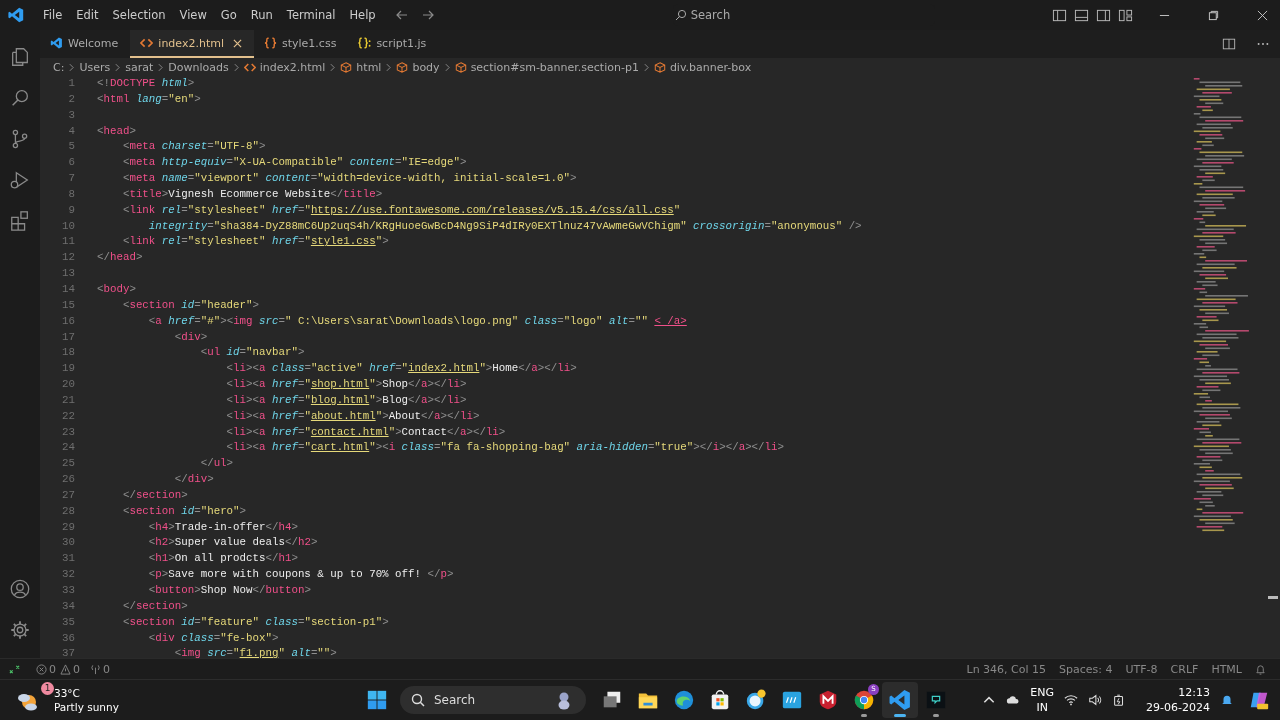 This screenshot has height=720, width=1280. I want to click on code-line: <li><a href="shop.html">Shop</a></li>, so click(346, 384).